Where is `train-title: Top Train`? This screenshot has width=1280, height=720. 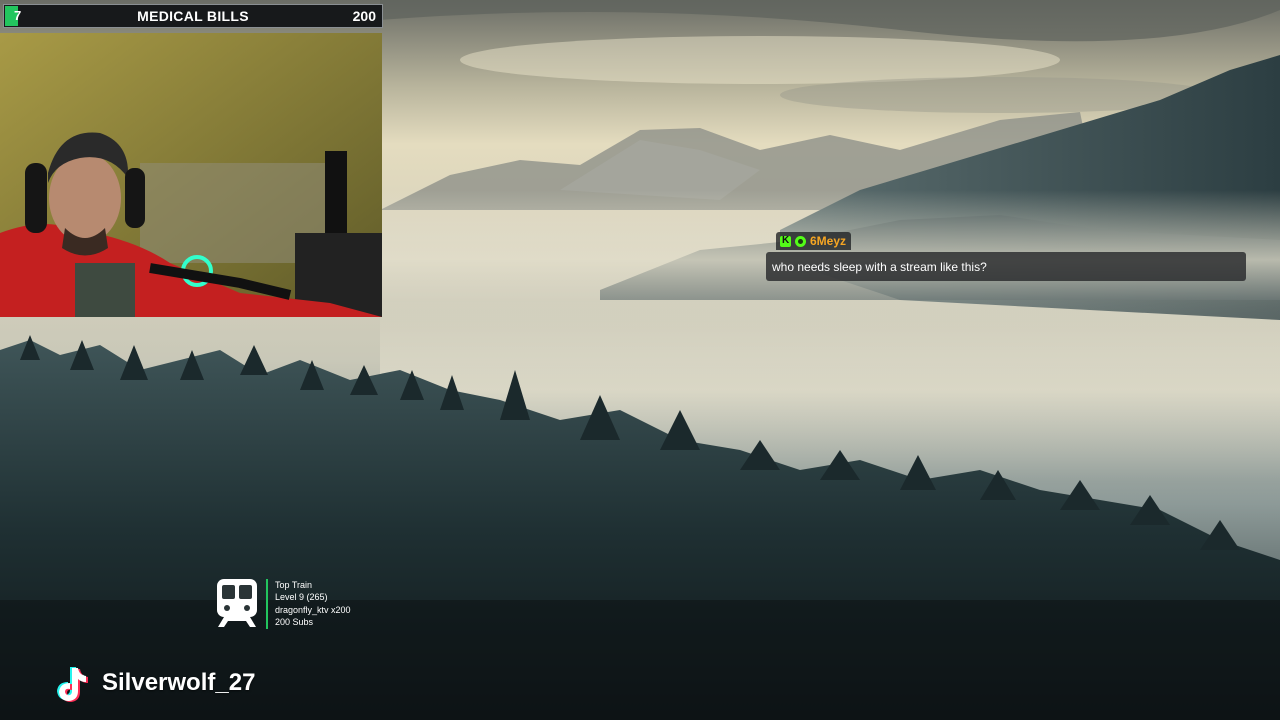
train-title: Top Train is located at coordinates (294, 585).